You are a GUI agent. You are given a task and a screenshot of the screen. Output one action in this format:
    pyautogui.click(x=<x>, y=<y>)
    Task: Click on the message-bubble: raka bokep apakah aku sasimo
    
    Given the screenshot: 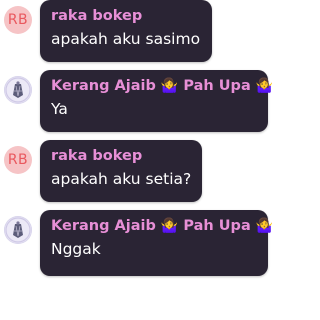 What is the action you would take?
    pyautogui.click(x=126, y=31)
    